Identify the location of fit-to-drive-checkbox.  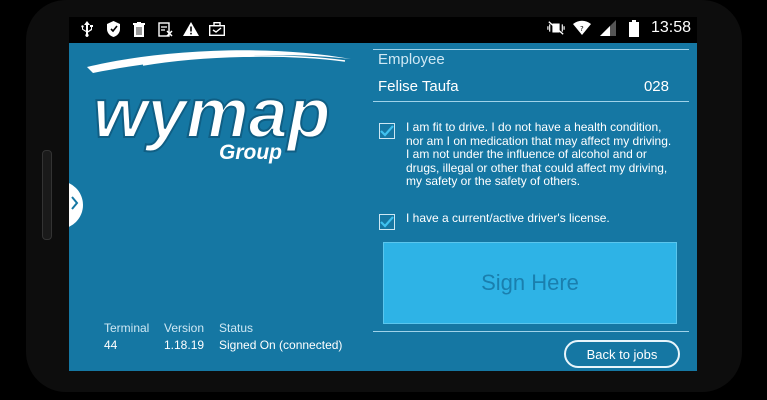
(387, 131).